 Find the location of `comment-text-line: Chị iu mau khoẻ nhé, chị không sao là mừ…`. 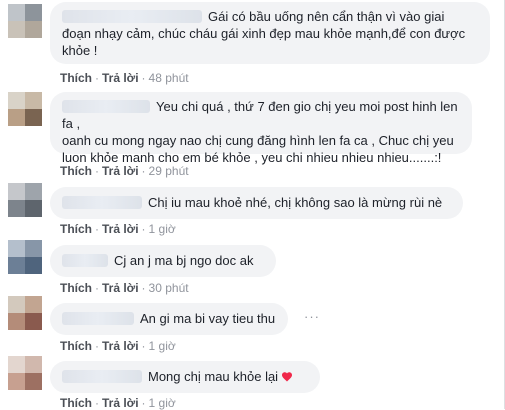

comment-text-line: Chị iu mau khoẻ nhé, chị không sao là mừ… is located at coordinates (295, 202).